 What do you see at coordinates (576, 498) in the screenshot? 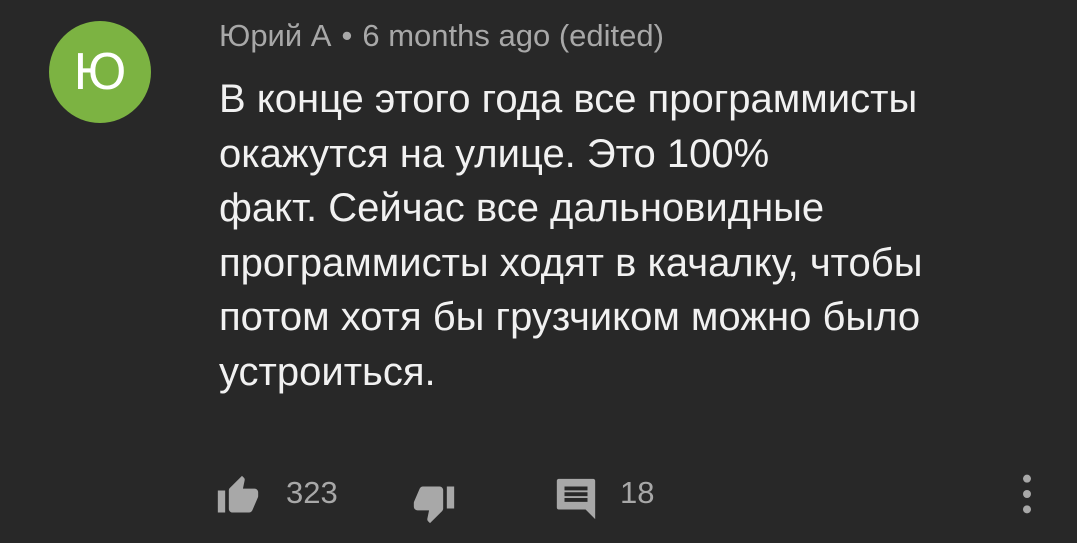
I see `comment-icon` at bounding box center [576, 498].